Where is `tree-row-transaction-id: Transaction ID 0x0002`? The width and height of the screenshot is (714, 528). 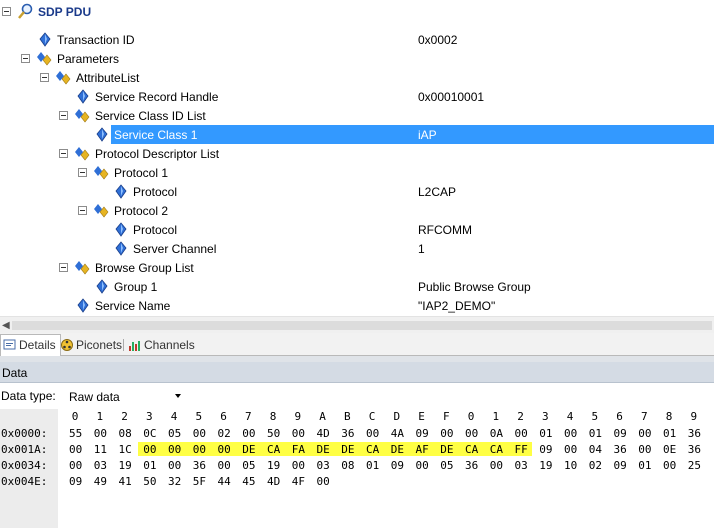
tree-row-transaction-id: Transaction ID 0x0002 is located at coordinates (357, 39).